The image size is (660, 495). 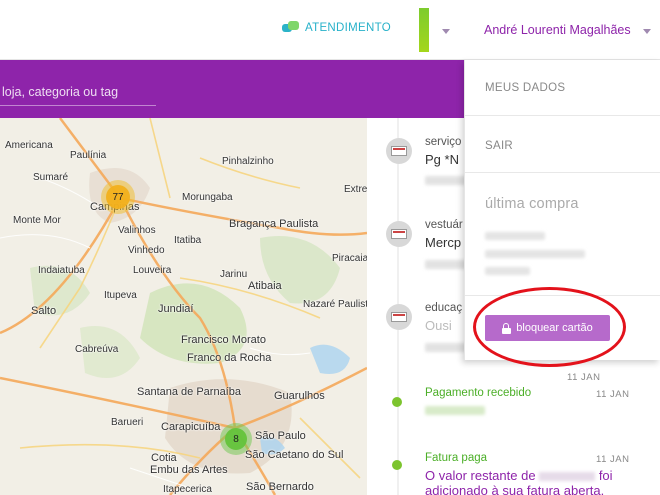 I want to click on search-input, so click(x=78, y=93).